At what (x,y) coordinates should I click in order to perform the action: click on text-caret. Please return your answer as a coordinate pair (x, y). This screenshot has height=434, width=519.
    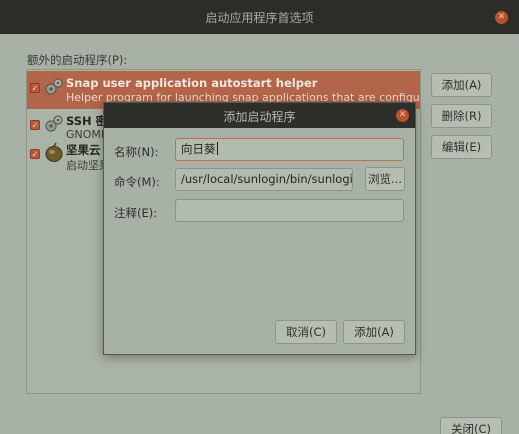
    Looking at the image, I should click on (217, 148).